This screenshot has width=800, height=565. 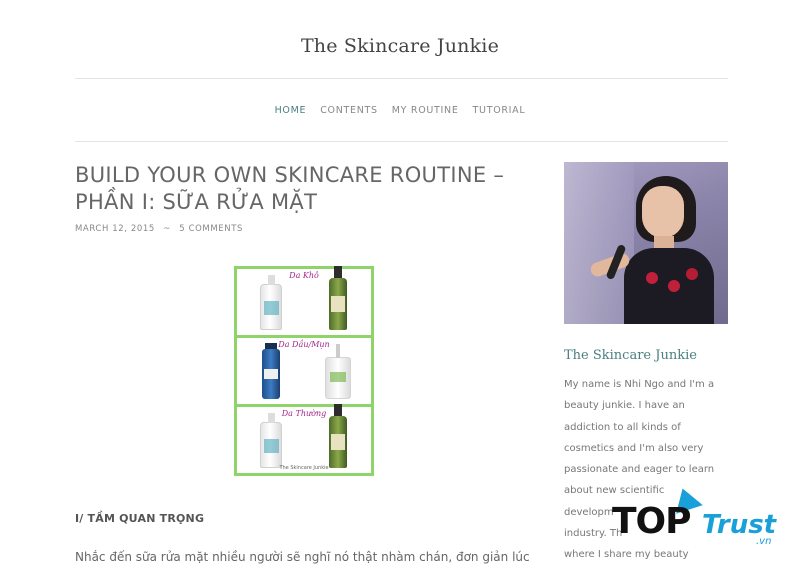 I want to click on watermark-top-text: TOP, so click(x=652, y=521).